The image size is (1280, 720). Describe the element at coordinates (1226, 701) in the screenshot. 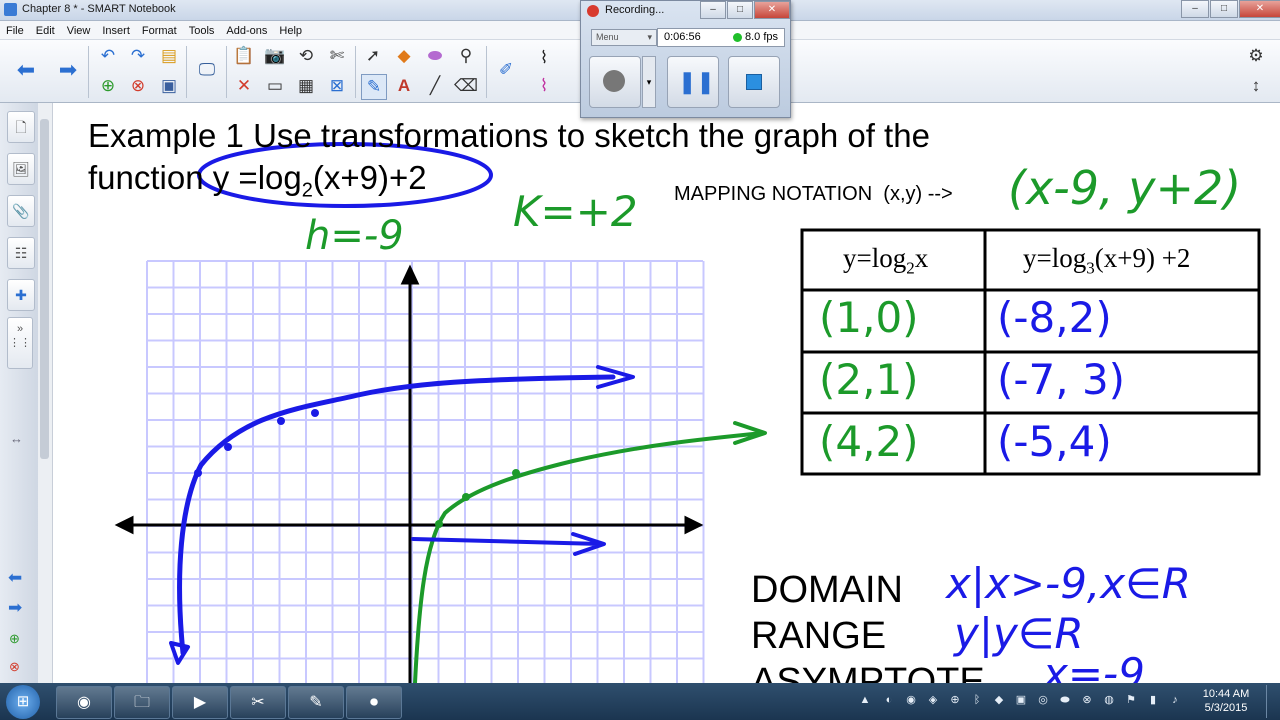

I see `system-clock: 10:44 AM 5/3/2015` at that location.